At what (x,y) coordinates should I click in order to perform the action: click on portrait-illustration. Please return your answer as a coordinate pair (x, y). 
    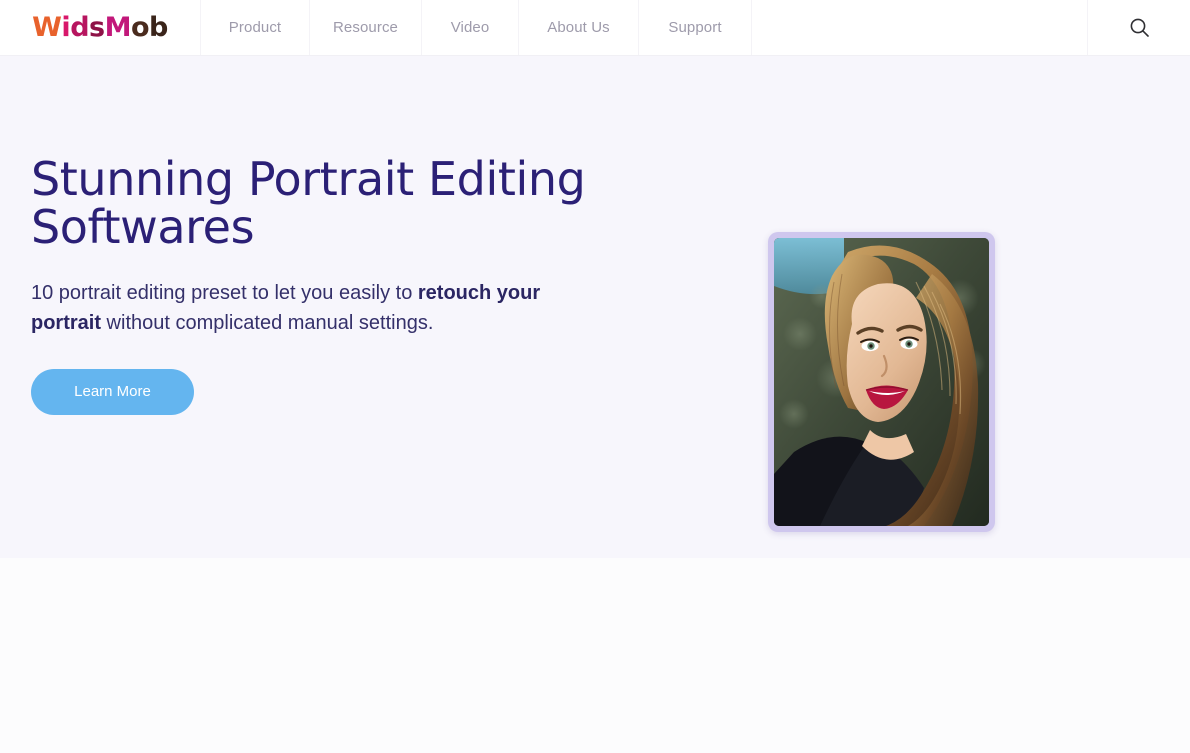
    Looking at the image, I should click on (881, 382).